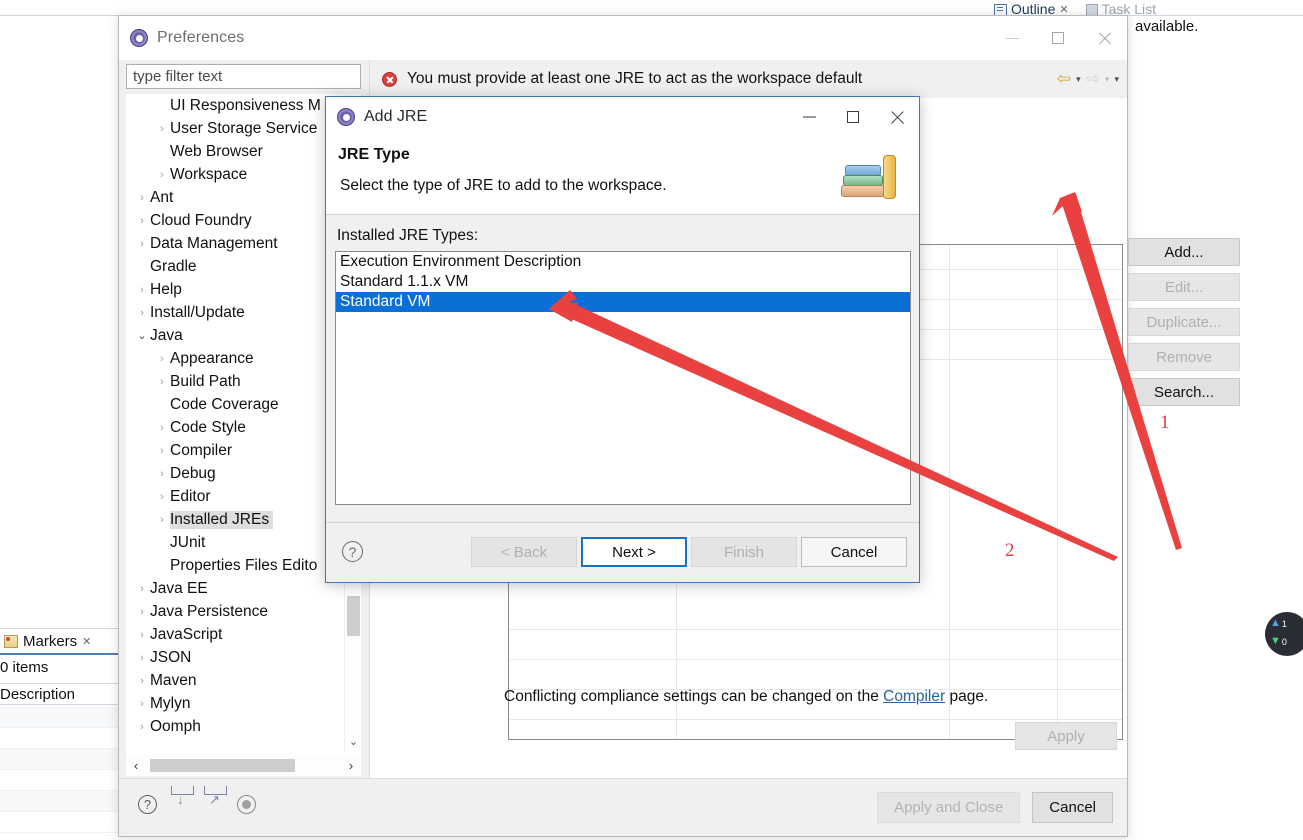 This screenshot has width=1303, height=840. I want to click on arrow-down-icon: ▼, so click(1275, 641).